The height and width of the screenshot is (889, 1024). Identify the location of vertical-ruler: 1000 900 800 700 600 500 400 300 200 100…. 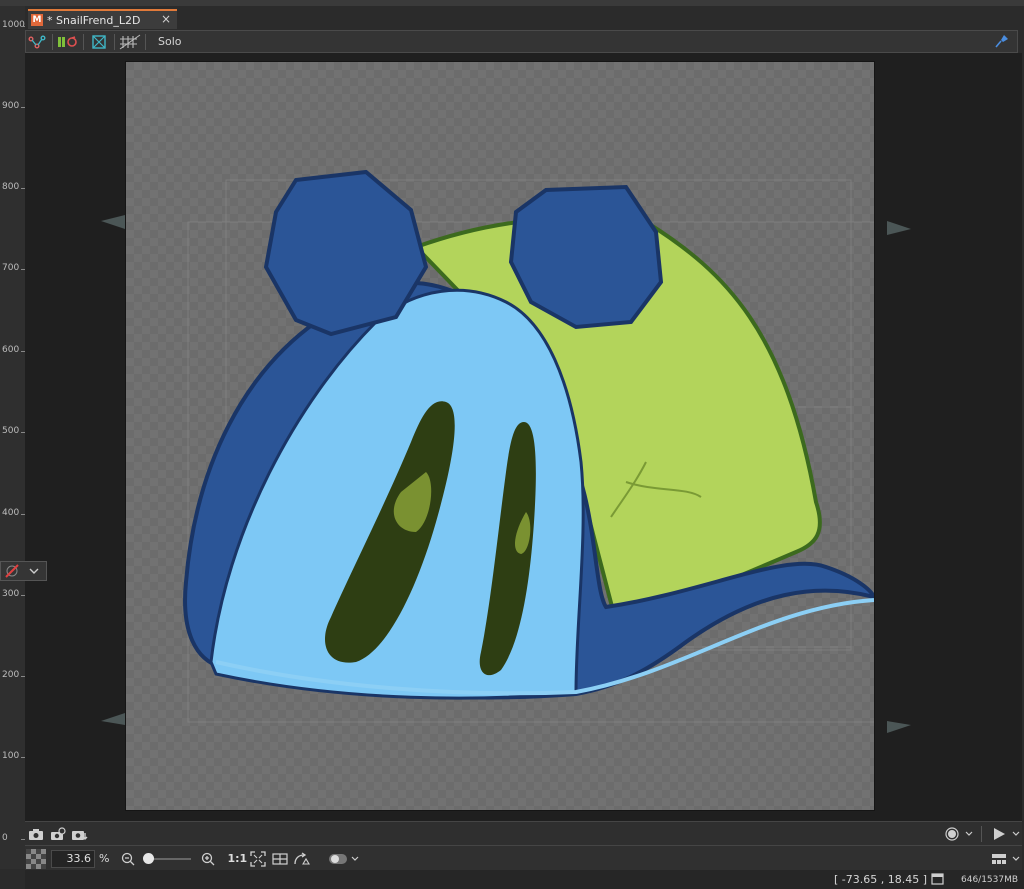
(13, 437).